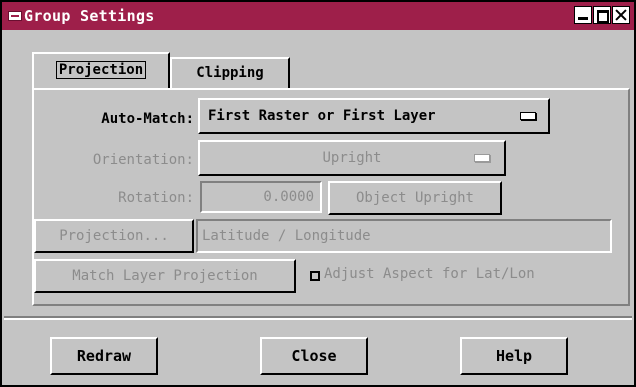 The height and width of the screenshot is (387, 636). I want to click on projection-field: Latitude / Longitude, so click(404, 236).